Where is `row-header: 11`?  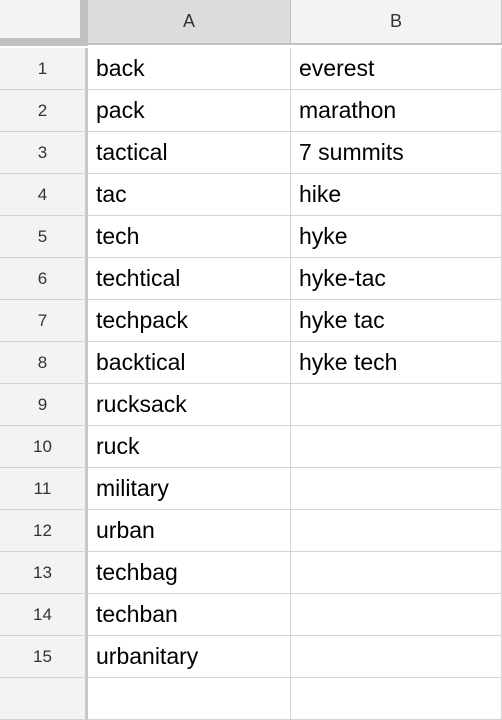 row-header: 11 is located at coordinates (44, 489).